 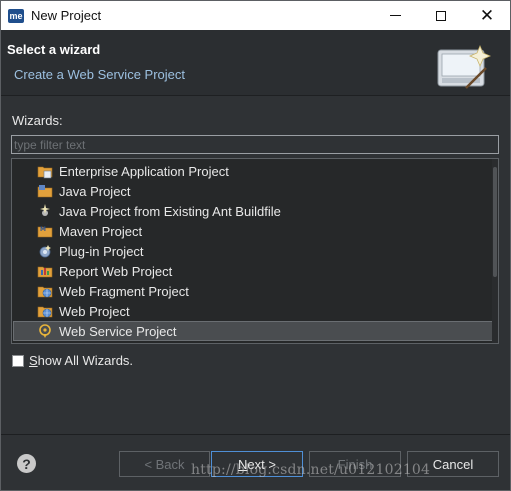 I want to click on tree-item-label: Maven Project, so click(x=101, y=231).